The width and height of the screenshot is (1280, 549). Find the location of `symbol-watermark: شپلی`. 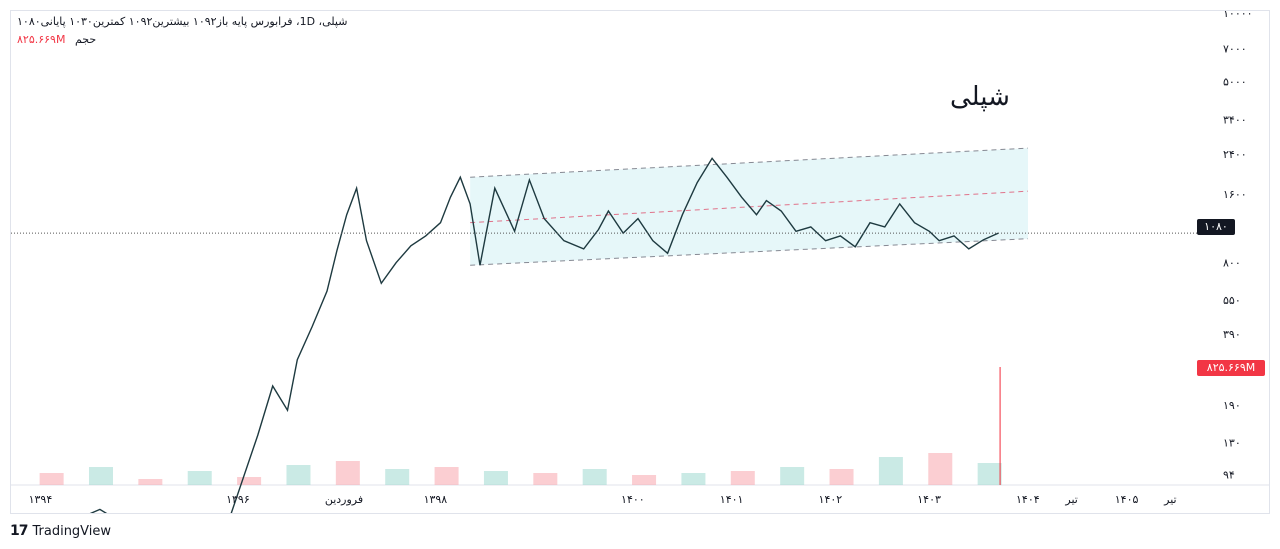

symbol-watermark: شپلی is located at coordinates (980, 97).